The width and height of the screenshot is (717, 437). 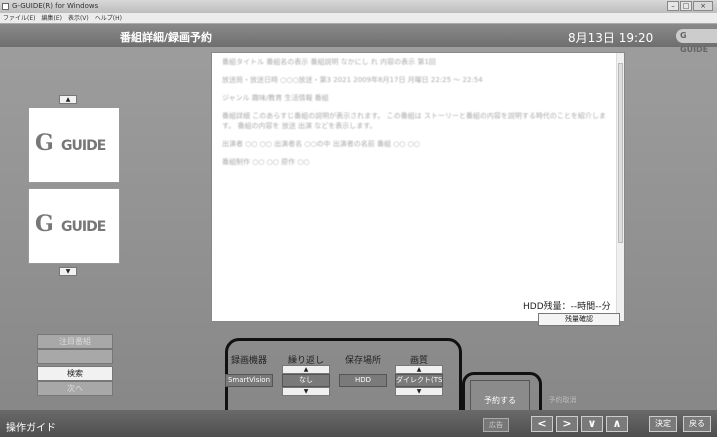 I want to click on back-button: 戻る, so click(x=697, y=424).